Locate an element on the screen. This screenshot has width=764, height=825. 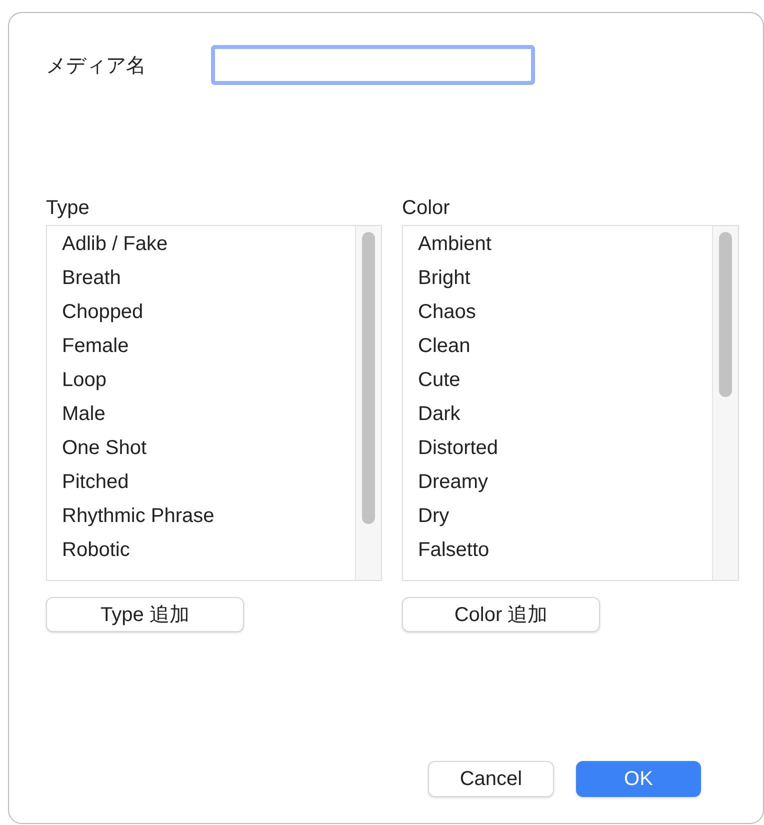
media-name-field is located at coordinates (373, 65).